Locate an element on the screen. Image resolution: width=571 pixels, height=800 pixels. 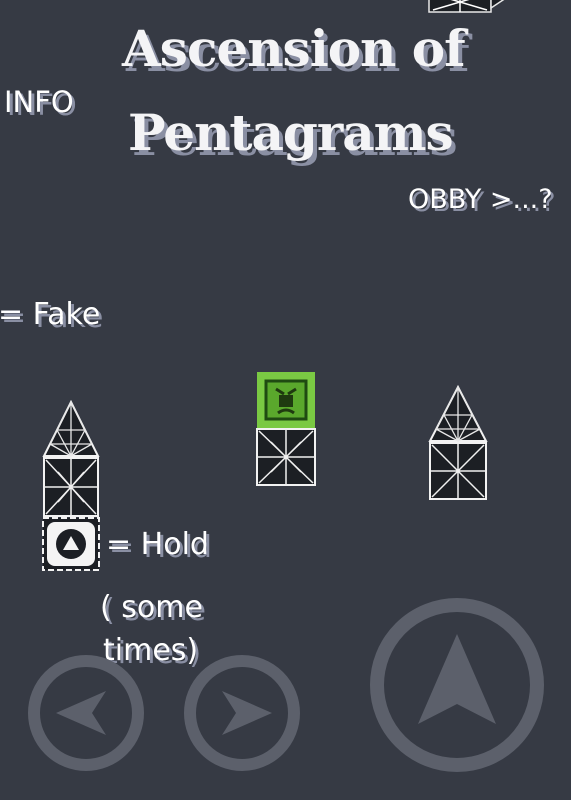
left-control-button is located at coordinates (86, 713).